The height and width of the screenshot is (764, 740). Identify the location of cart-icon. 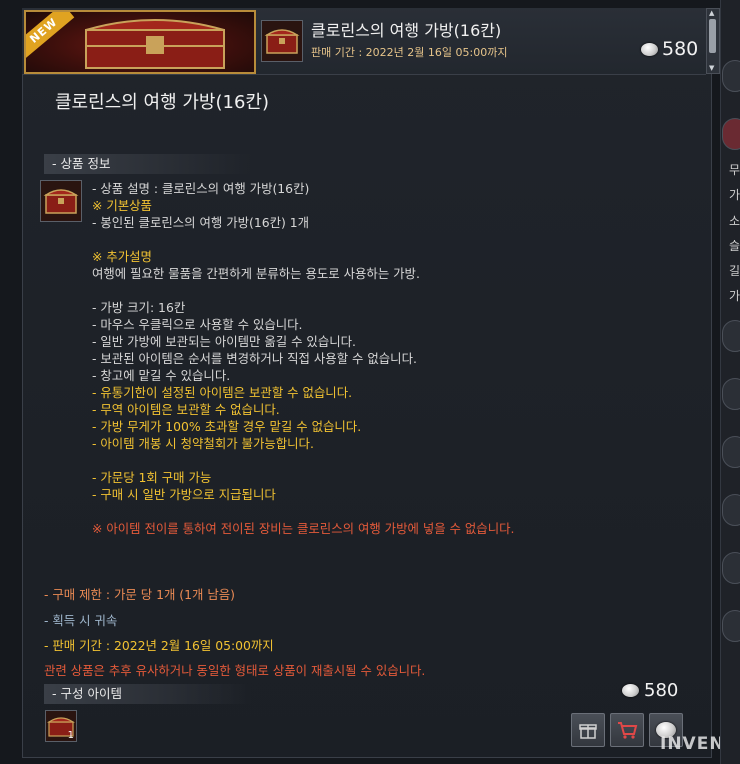
(628, 730).